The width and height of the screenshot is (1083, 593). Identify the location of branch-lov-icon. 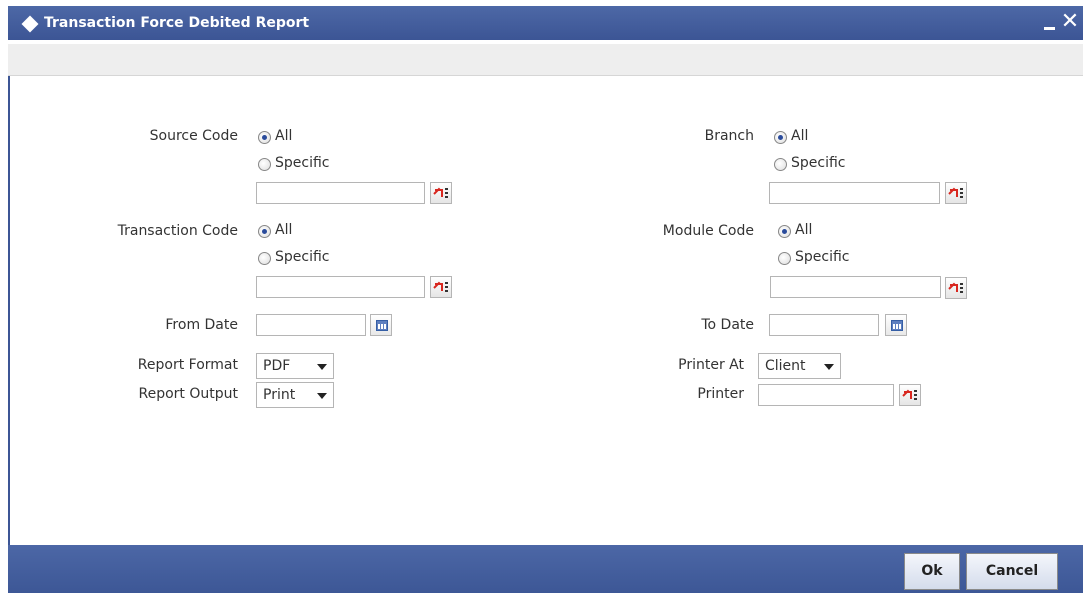
(956, 193).